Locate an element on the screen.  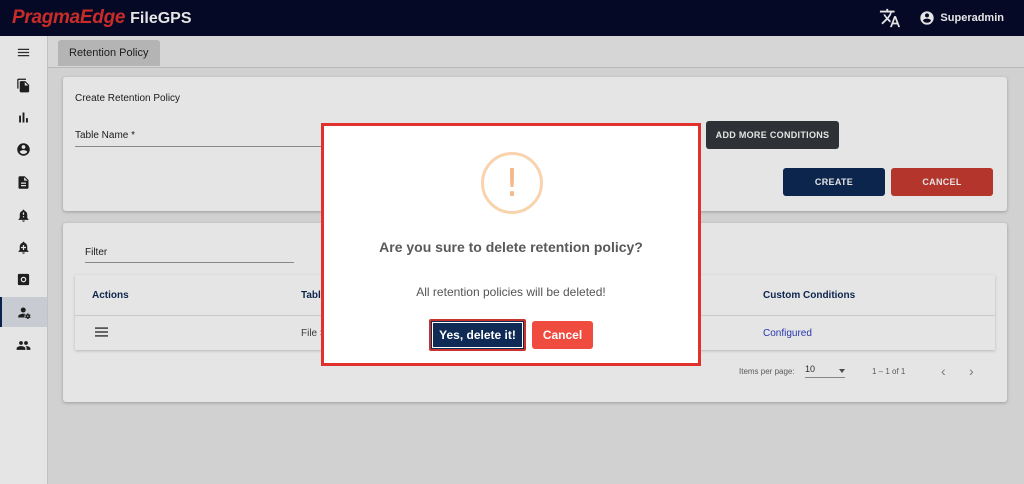
exclamation-icon: ! is located at coordinates (512, 183).